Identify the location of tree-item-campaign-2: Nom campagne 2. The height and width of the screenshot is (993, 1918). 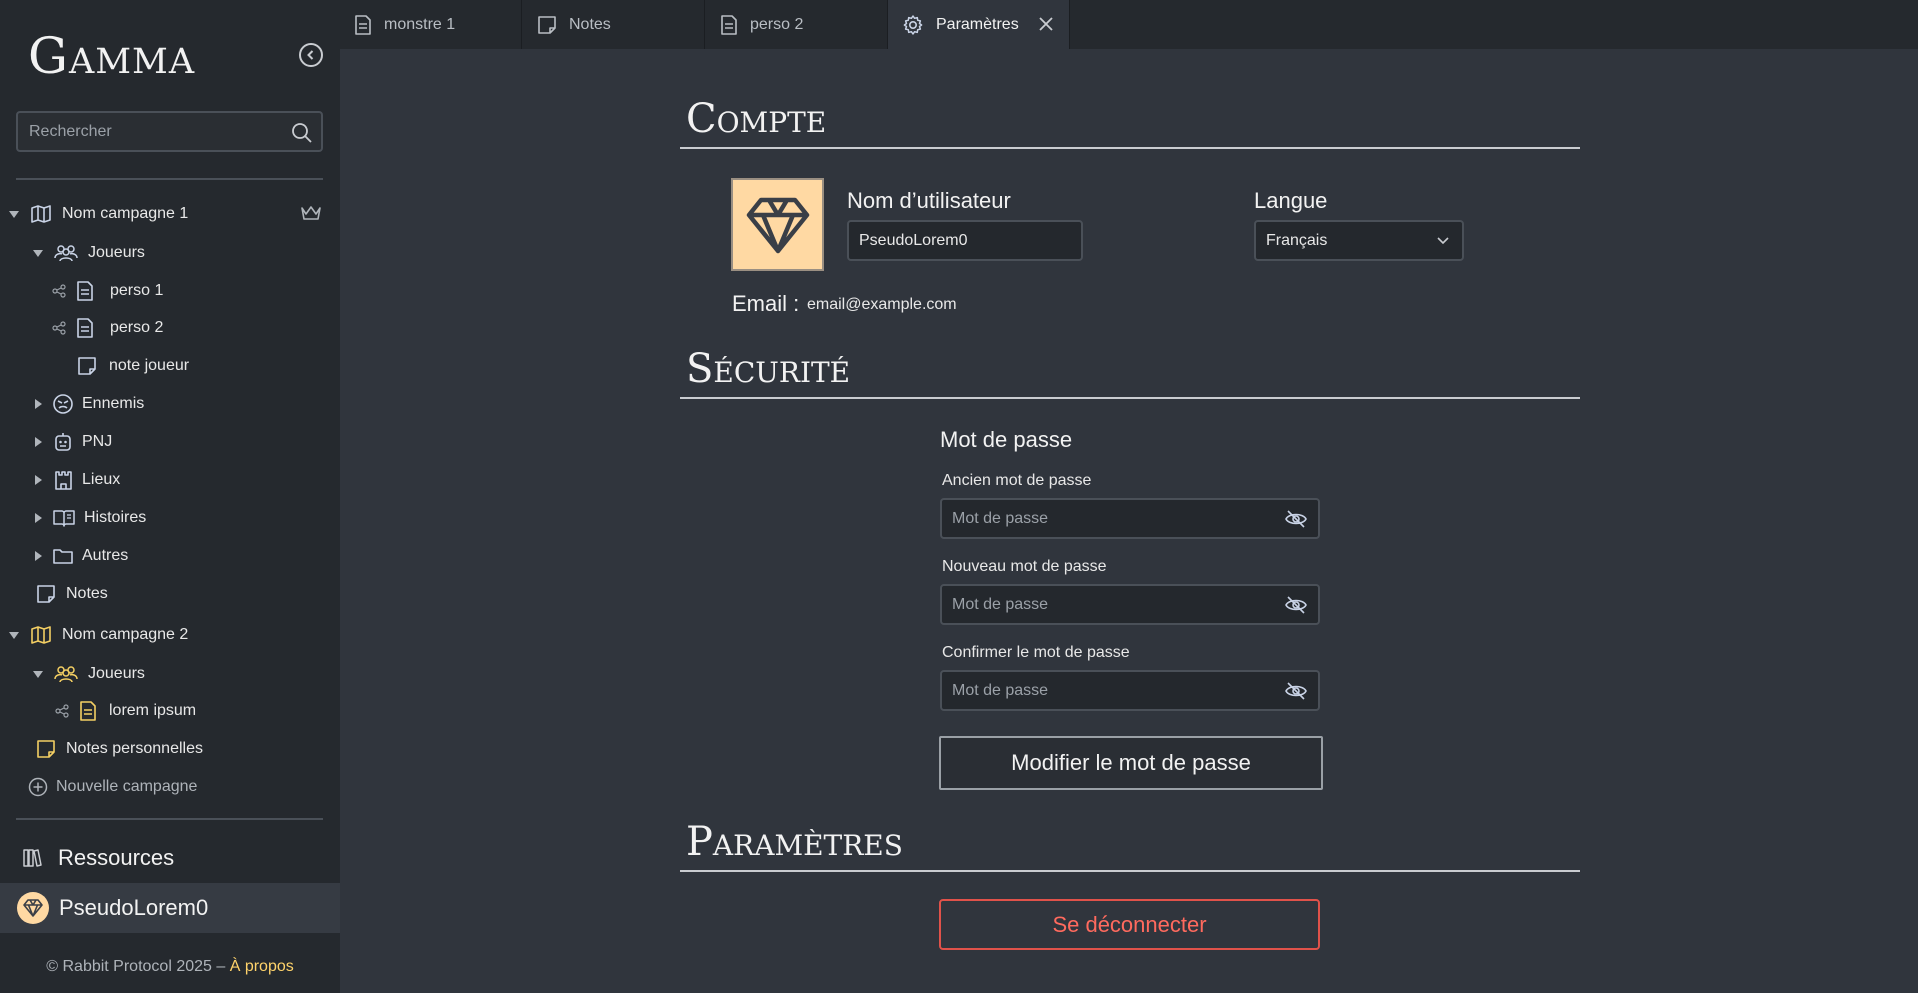
(98, 635).